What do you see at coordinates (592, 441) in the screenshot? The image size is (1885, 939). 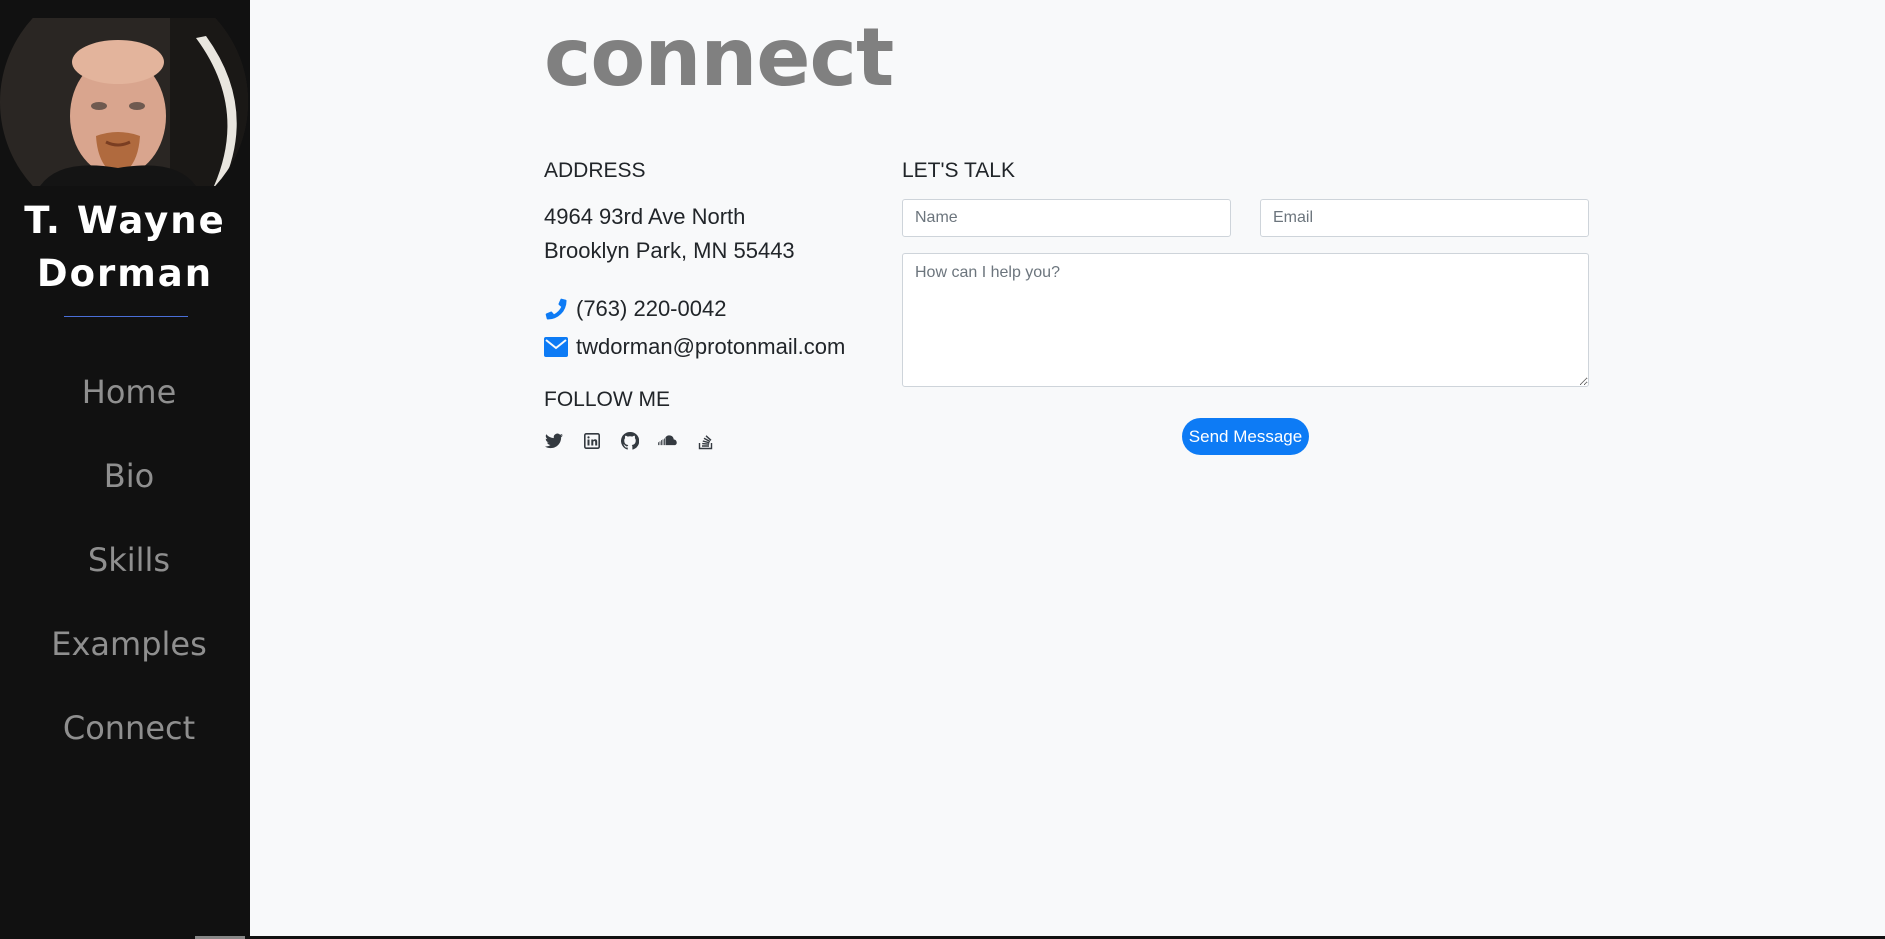 I see `linkedin-icon` at bounding box center [592, 441].